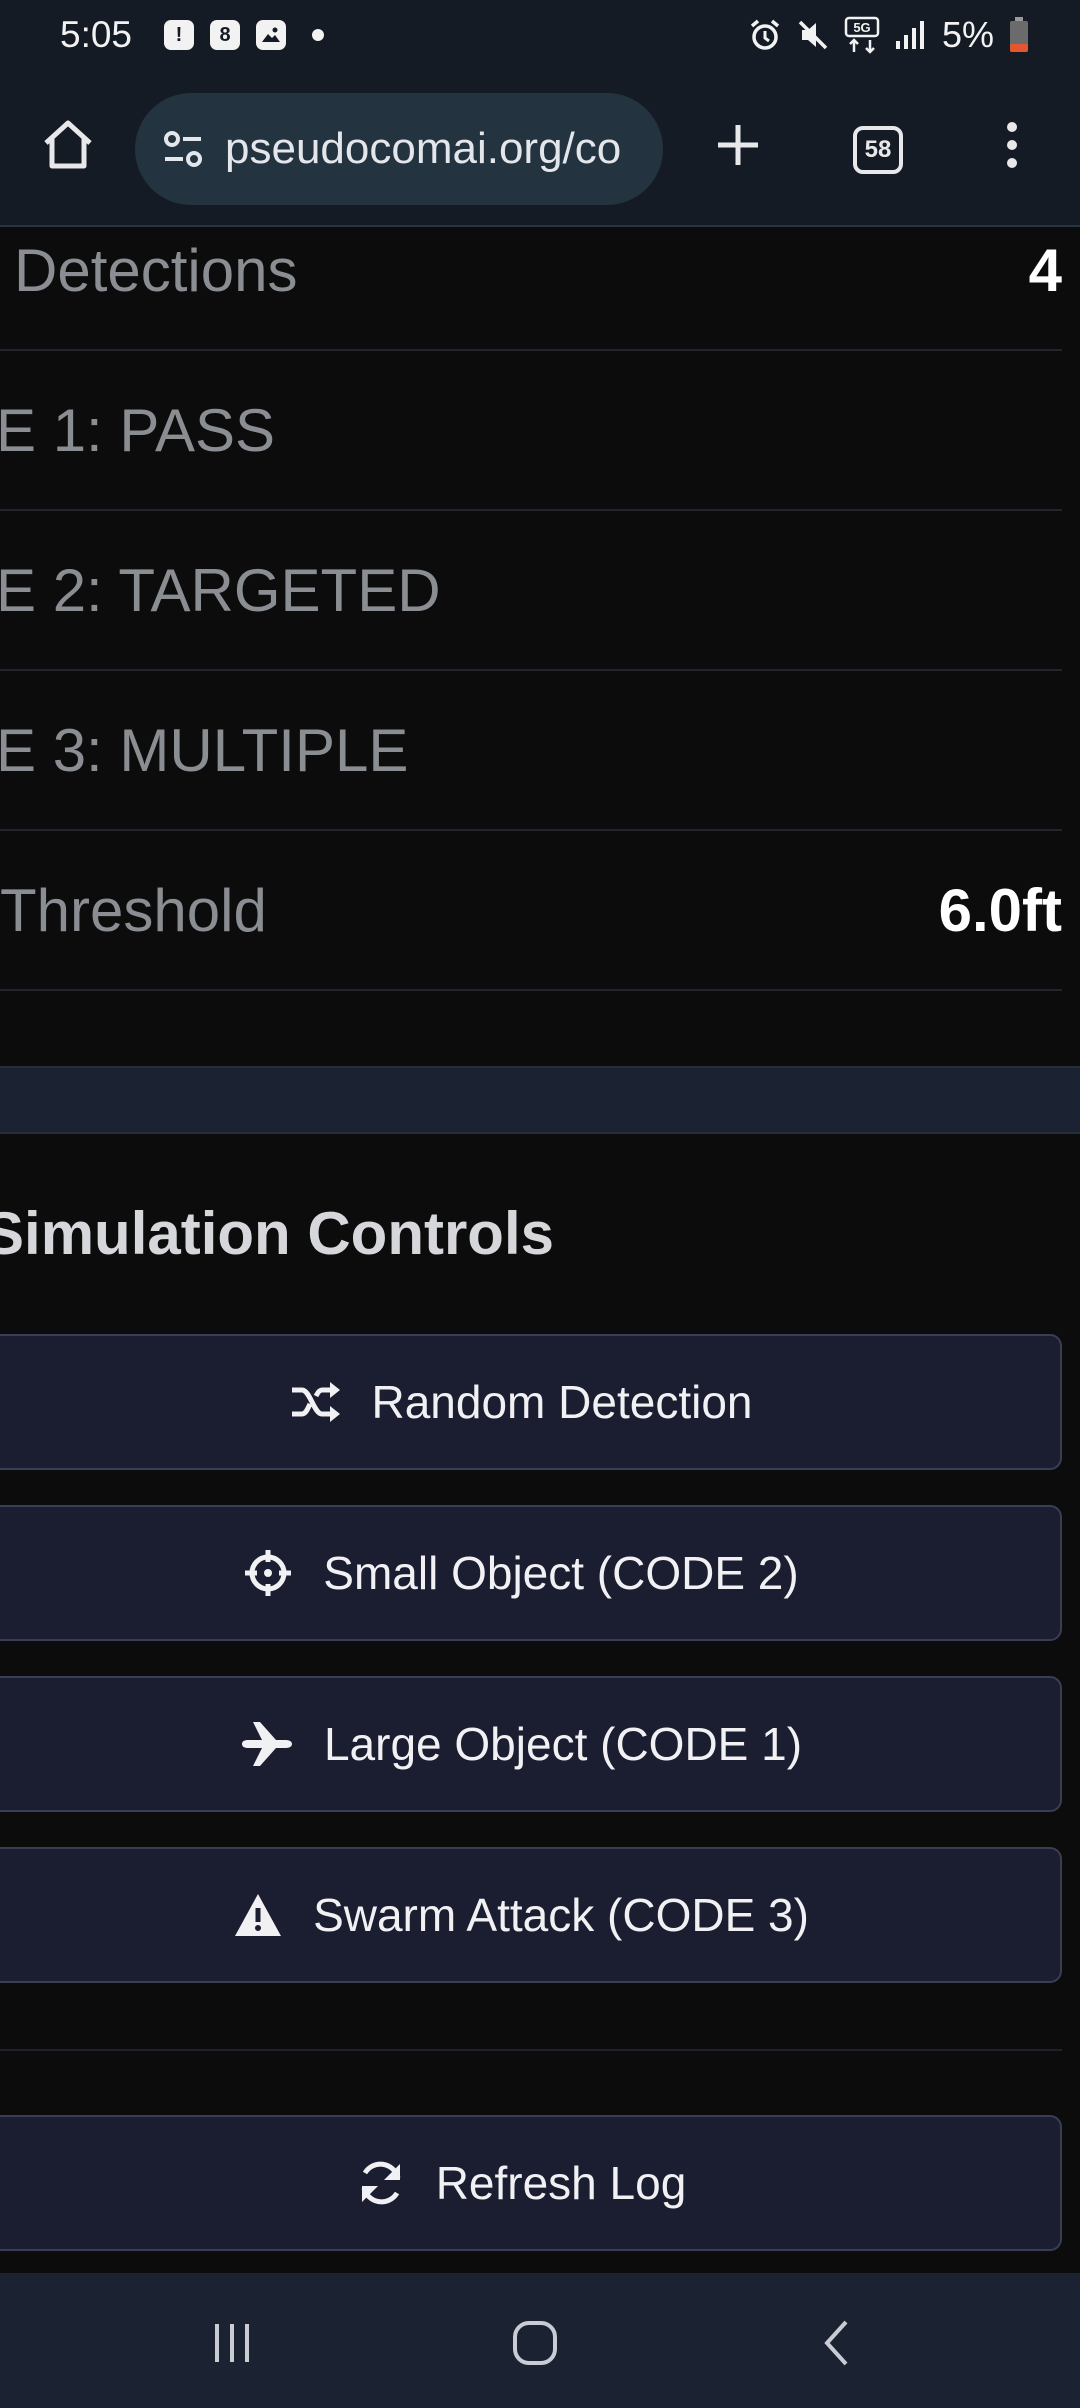  I want to click on recent-apps-button, so click(232, 2343).